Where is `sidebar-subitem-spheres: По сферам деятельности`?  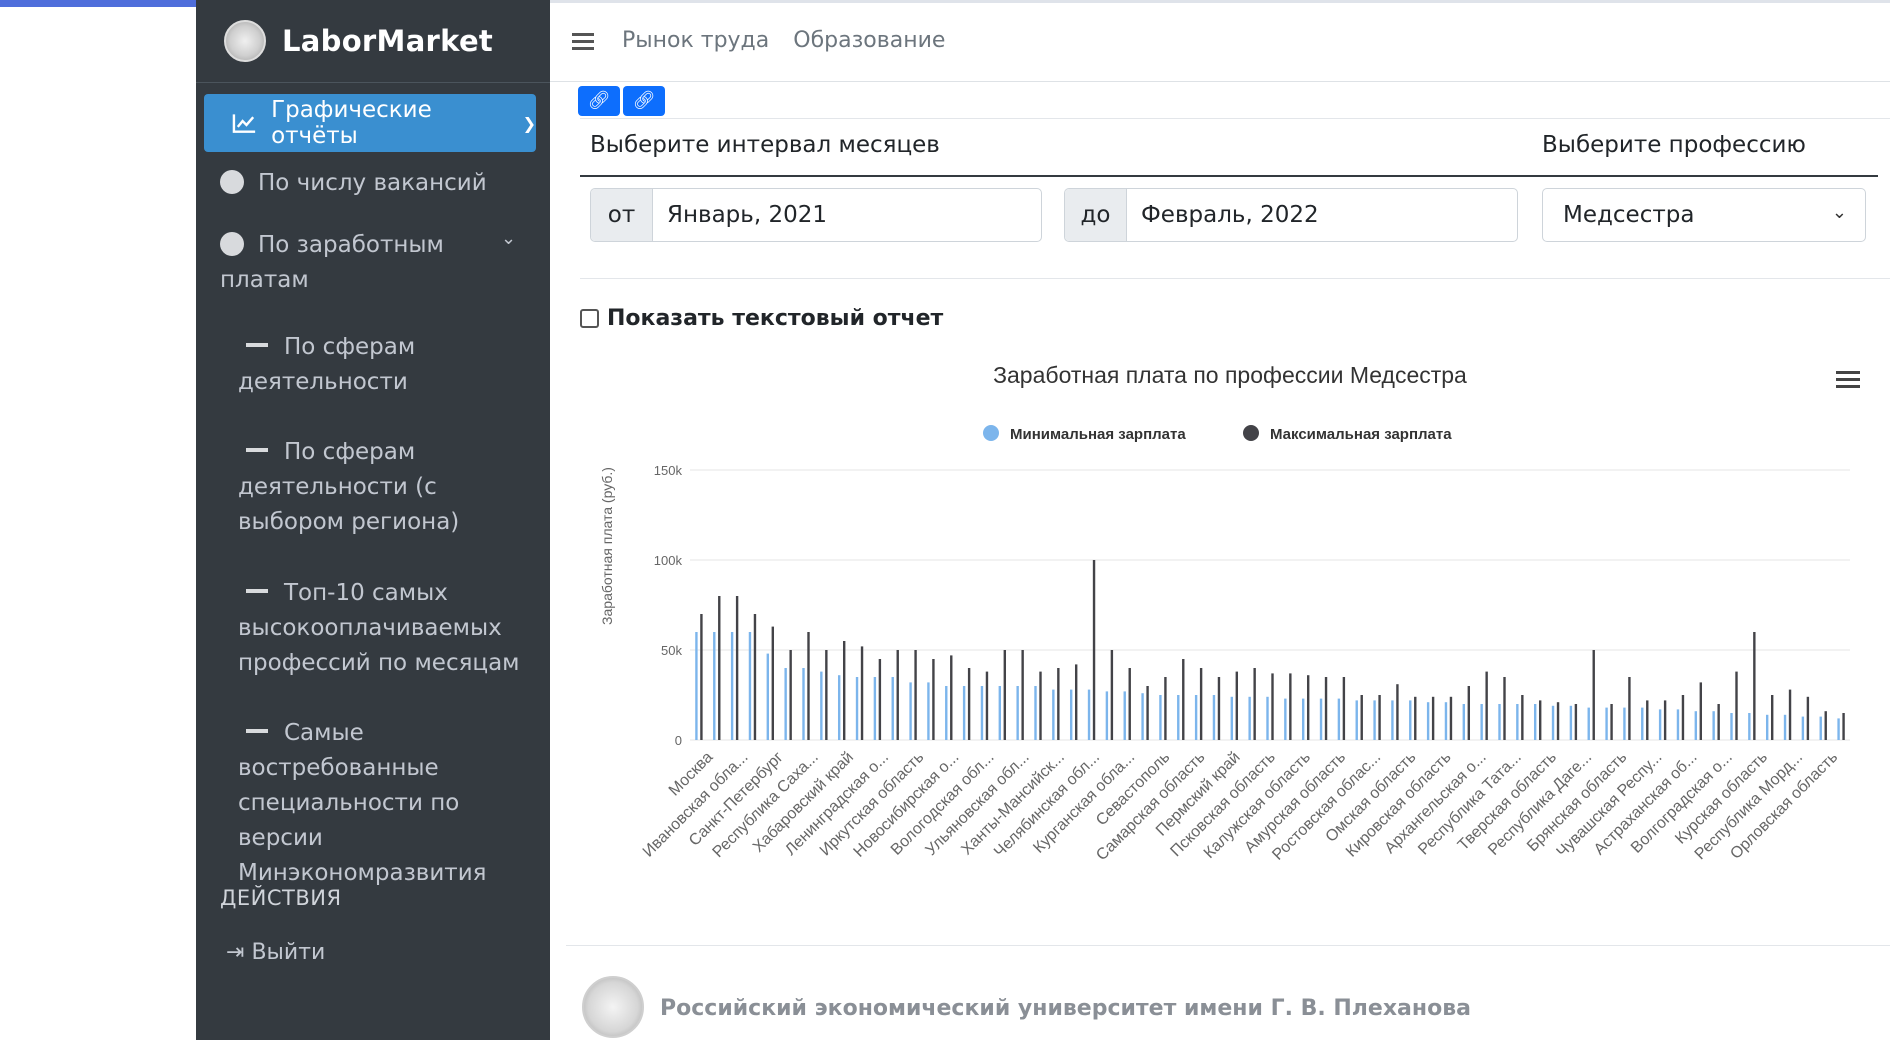 sidebar-subitem-spheres: По сферам деятельности is located at coordinates (388, 365).